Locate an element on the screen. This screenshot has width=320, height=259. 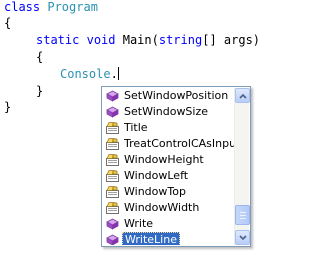
chevron-up-icon is located at coordinates (243, 96).